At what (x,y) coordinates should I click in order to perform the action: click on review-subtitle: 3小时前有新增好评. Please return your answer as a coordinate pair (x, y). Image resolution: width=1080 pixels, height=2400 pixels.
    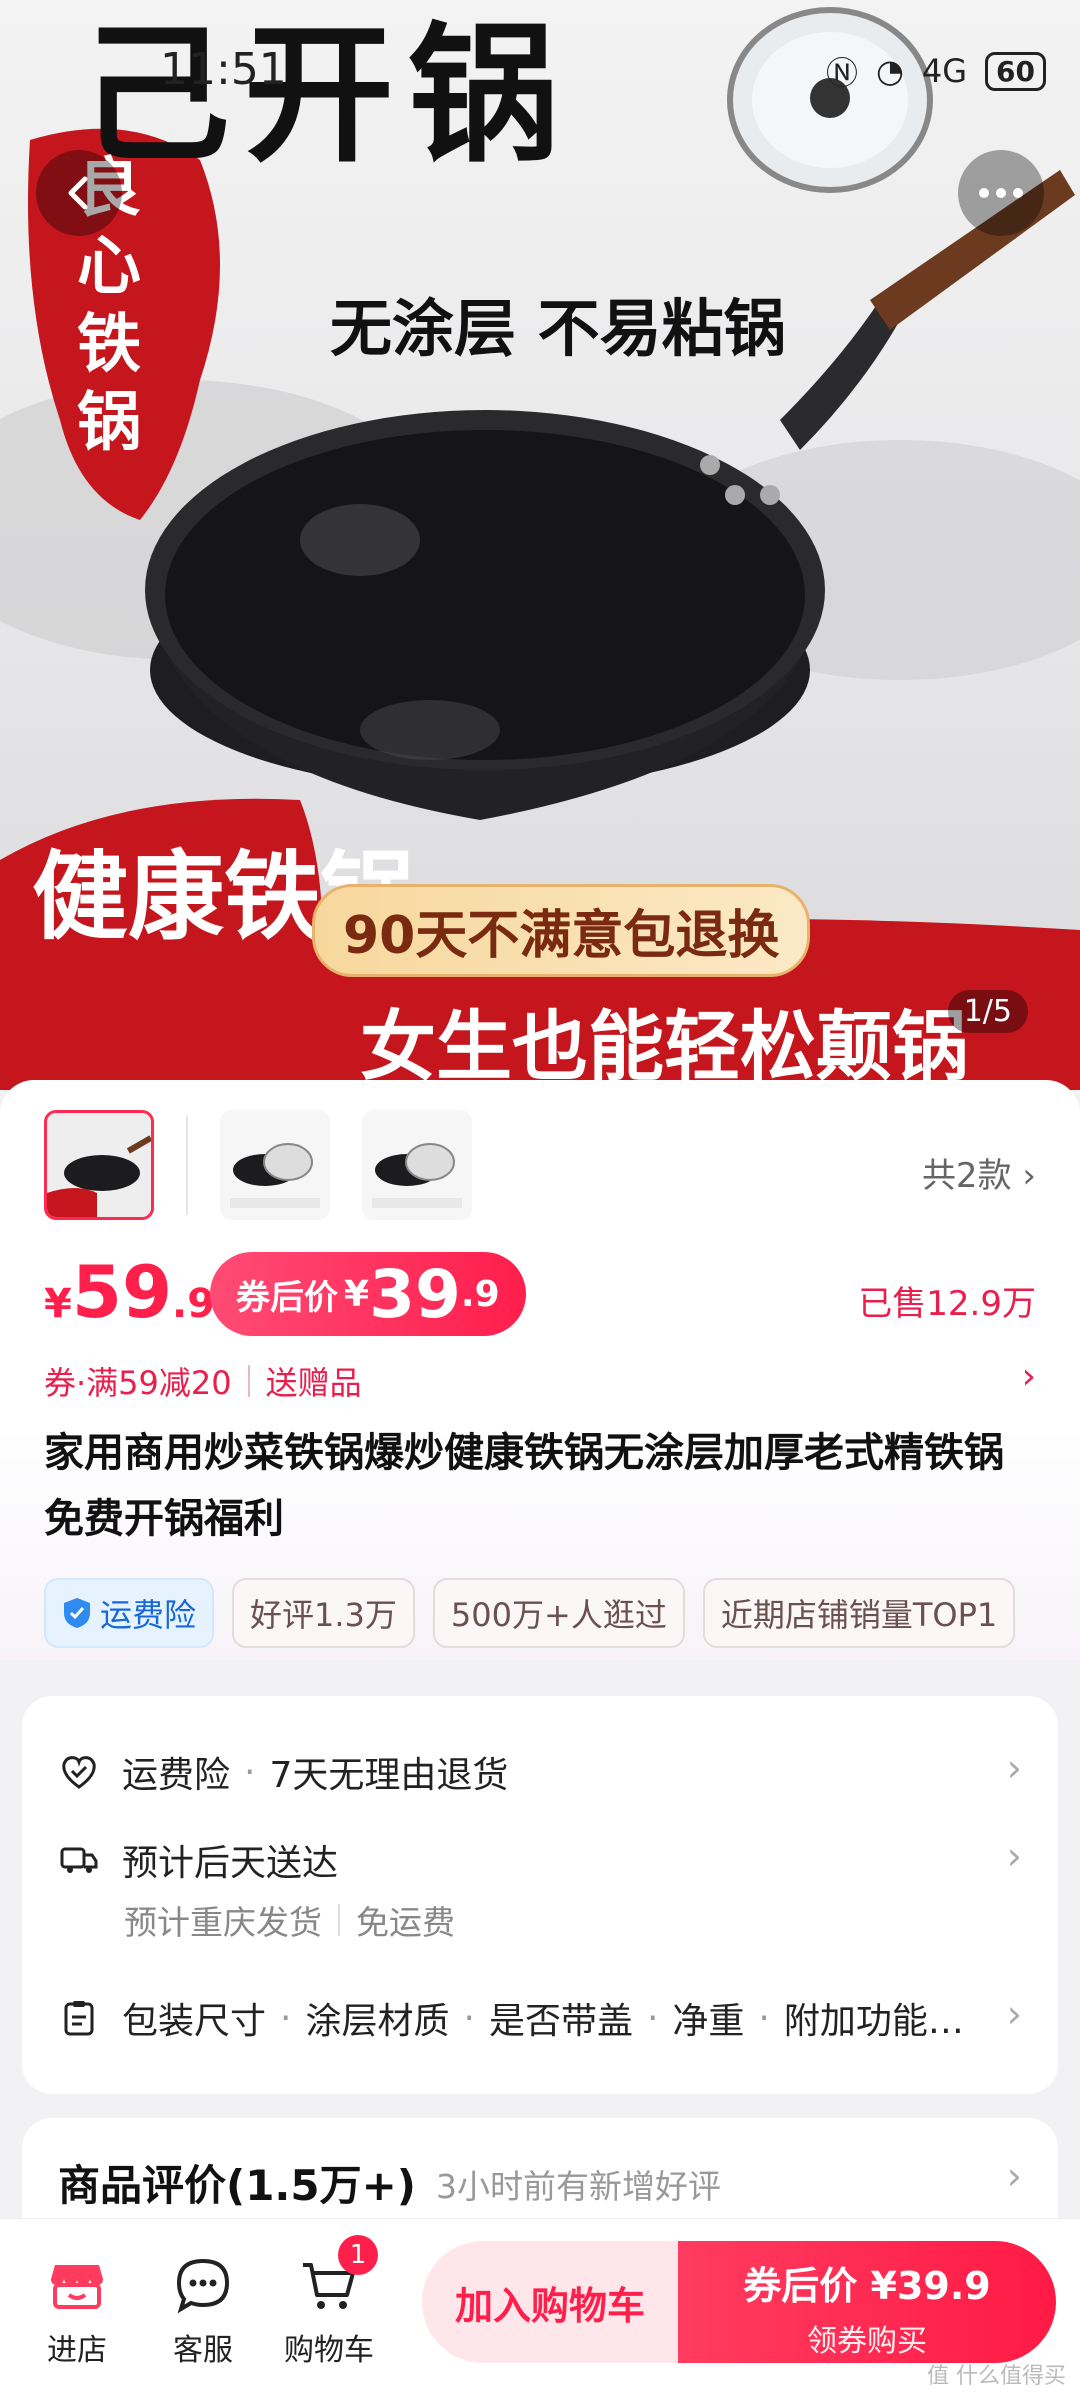
    Looking at the image, I should click on (578, 2186).